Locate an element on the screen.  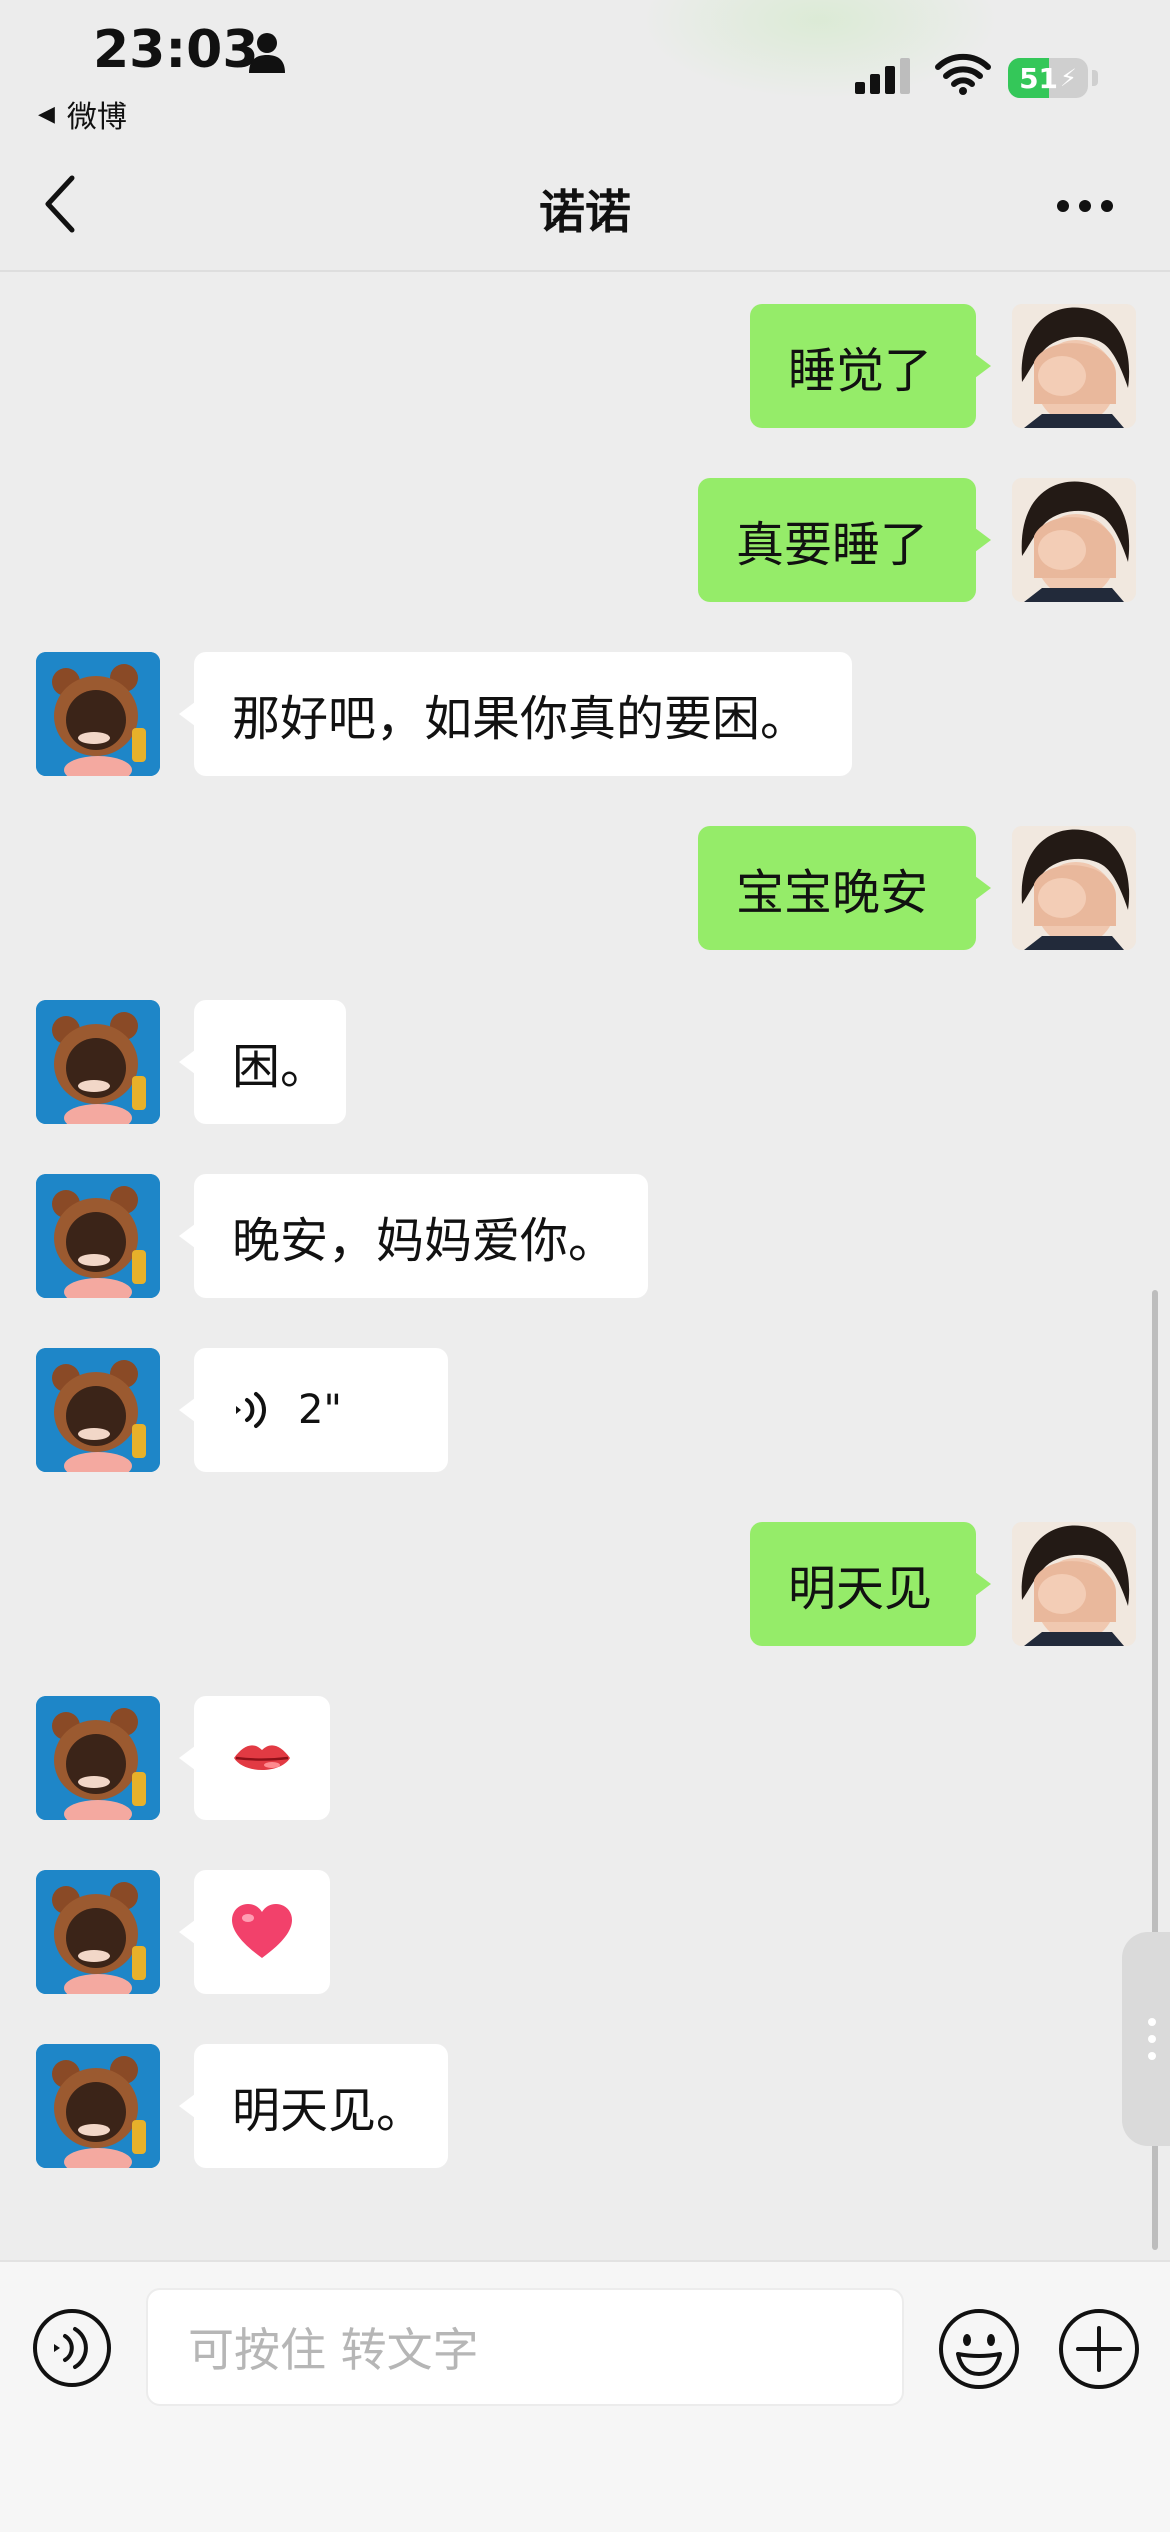
input-placeholder: 可按住 转文字 is located at coordinates (333, 2350).